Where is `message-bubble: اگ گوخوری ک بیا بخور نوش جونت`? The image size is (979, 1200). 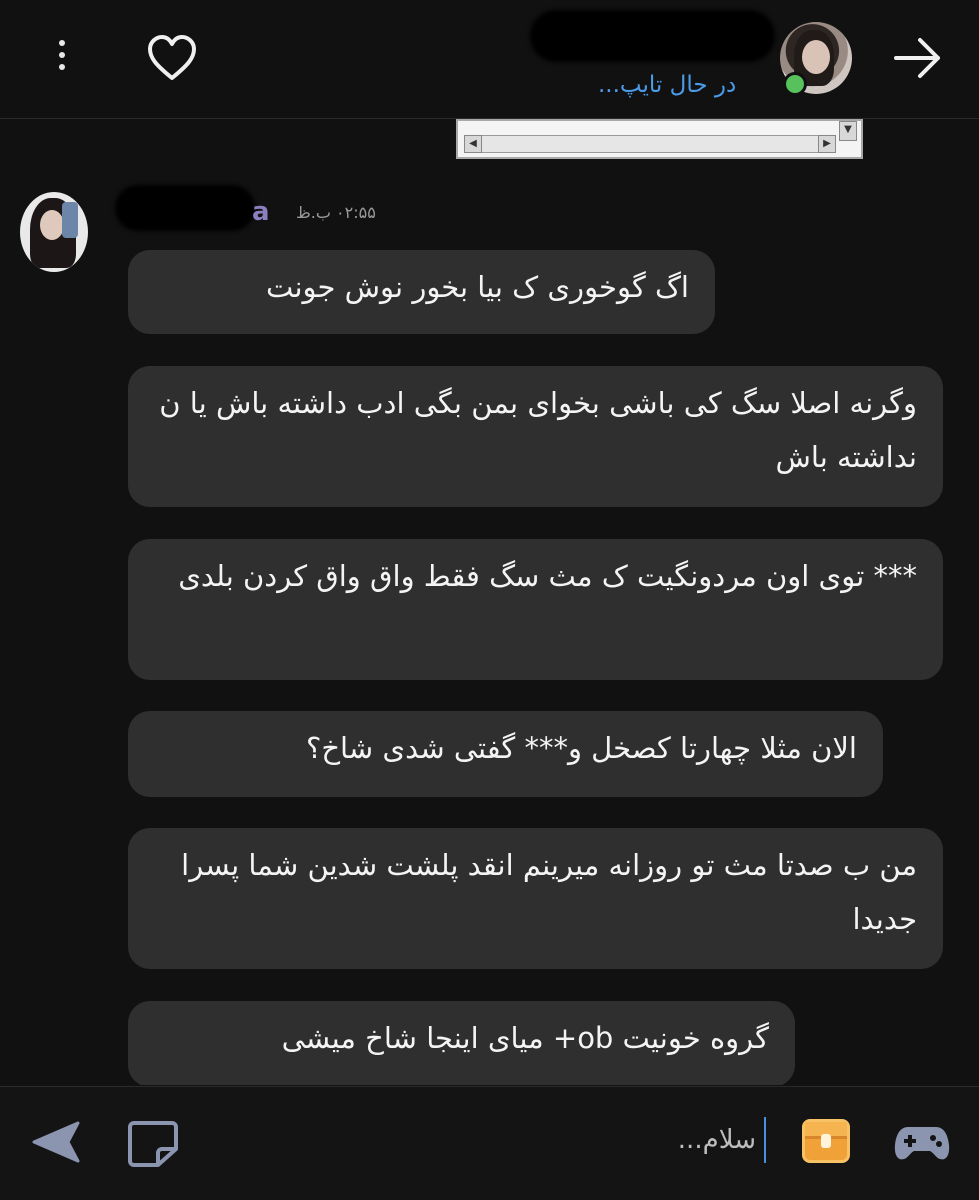 message-bubble: اگ گوخوری ک بیا بخور نوش جونت is located at coordinates (421, 292).